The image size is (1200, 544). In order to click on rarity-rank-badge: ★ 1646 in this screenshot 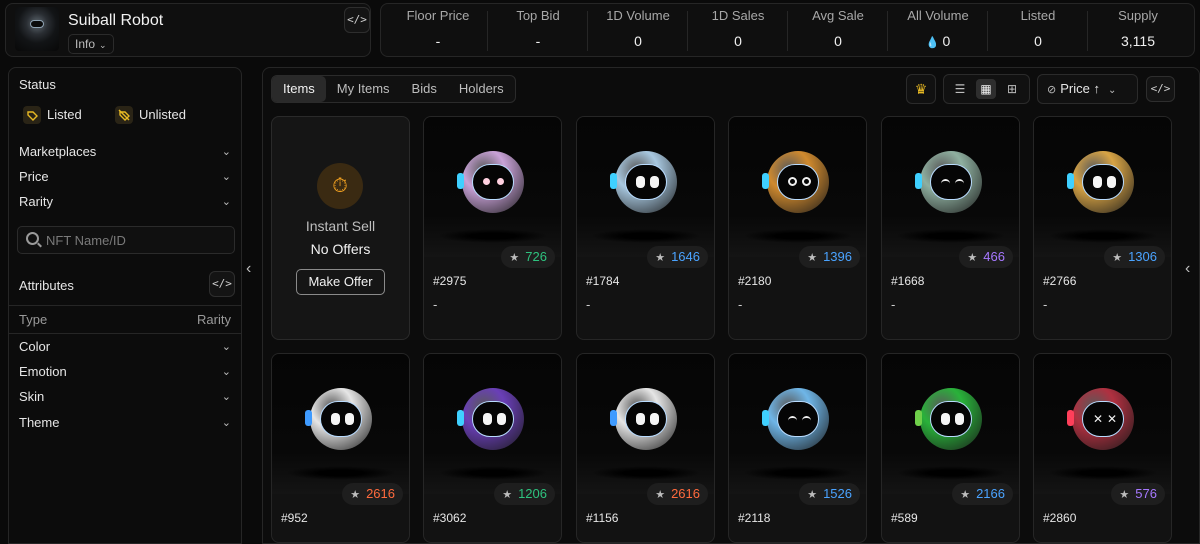, I will do `click(677, 257)`.